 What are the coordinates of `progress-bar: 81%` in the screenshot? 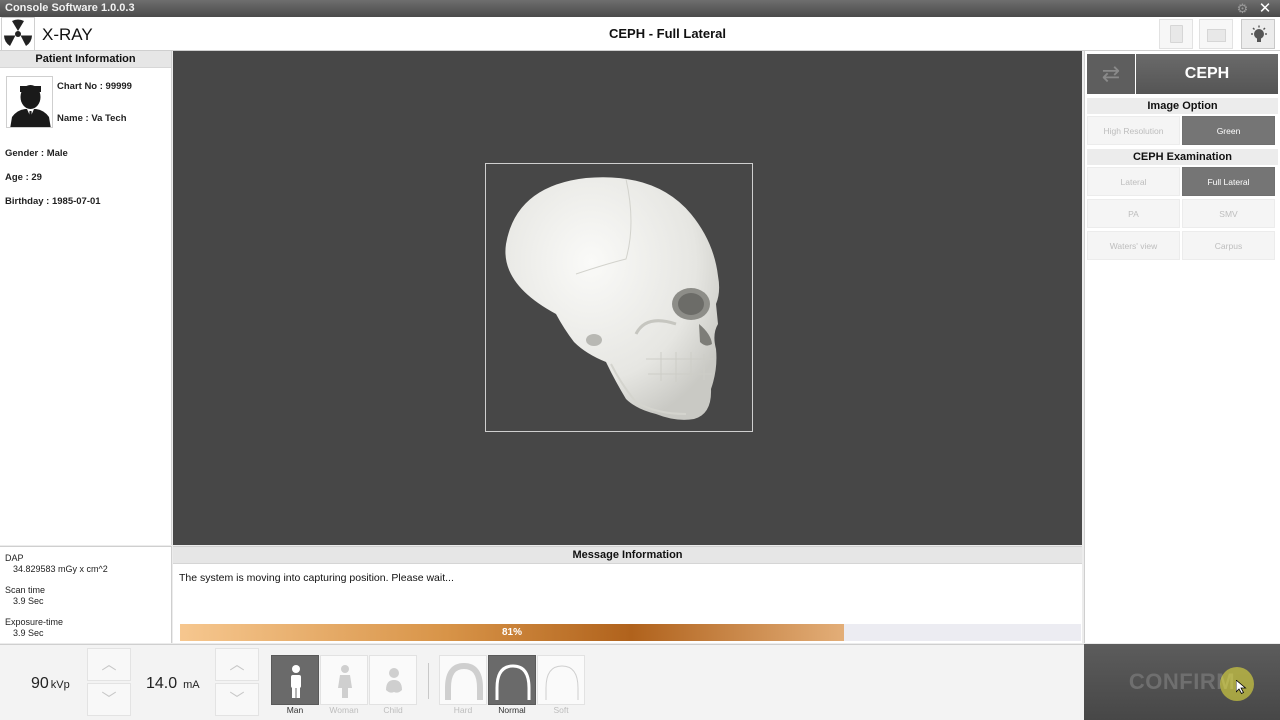 It's located at (630, 632).